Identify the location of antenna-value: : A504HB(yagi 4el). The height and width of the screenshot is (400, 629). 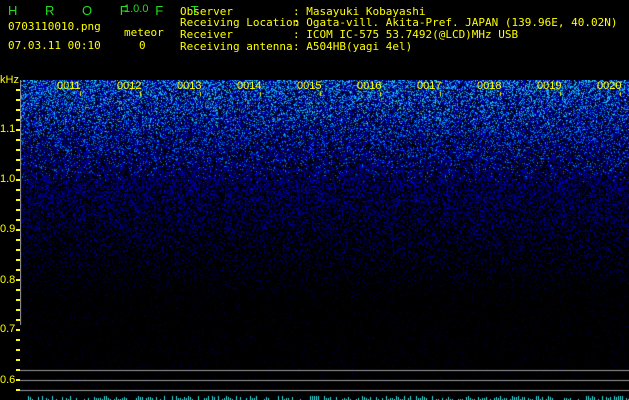
(353, 46).